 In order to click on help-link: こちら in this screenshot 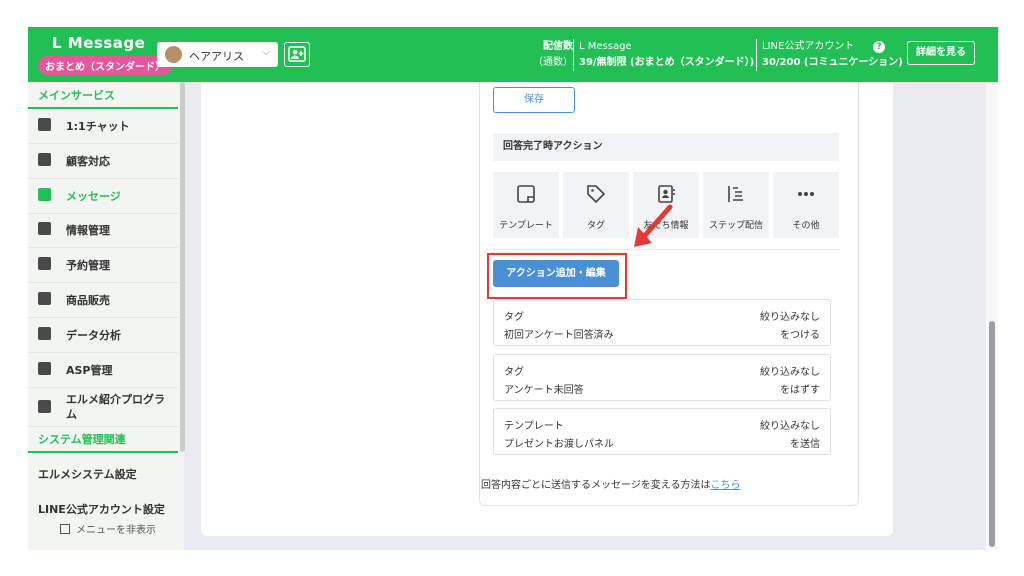, I will do `click(726, 485)`.